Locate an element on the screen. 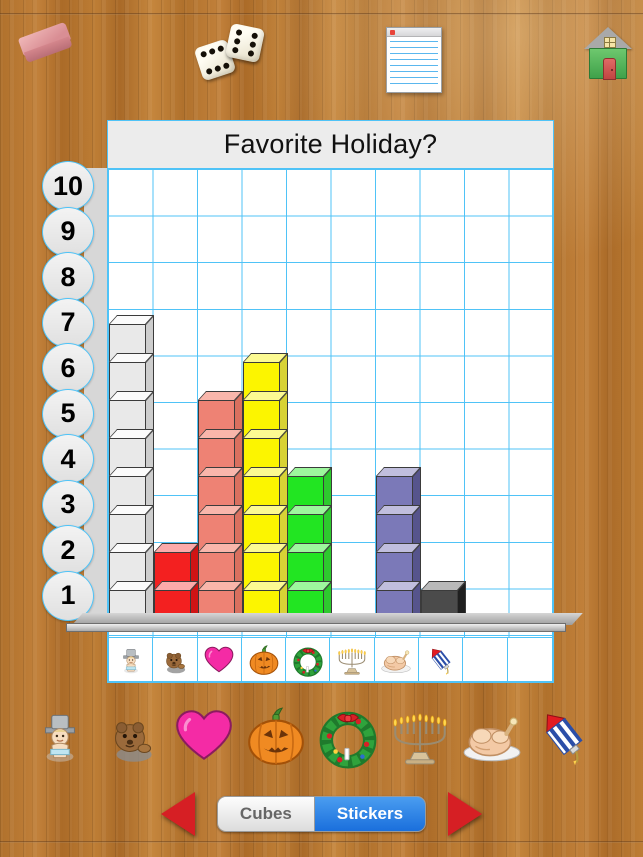  sticker-menorah-icon is located at coordinates (352, 660).